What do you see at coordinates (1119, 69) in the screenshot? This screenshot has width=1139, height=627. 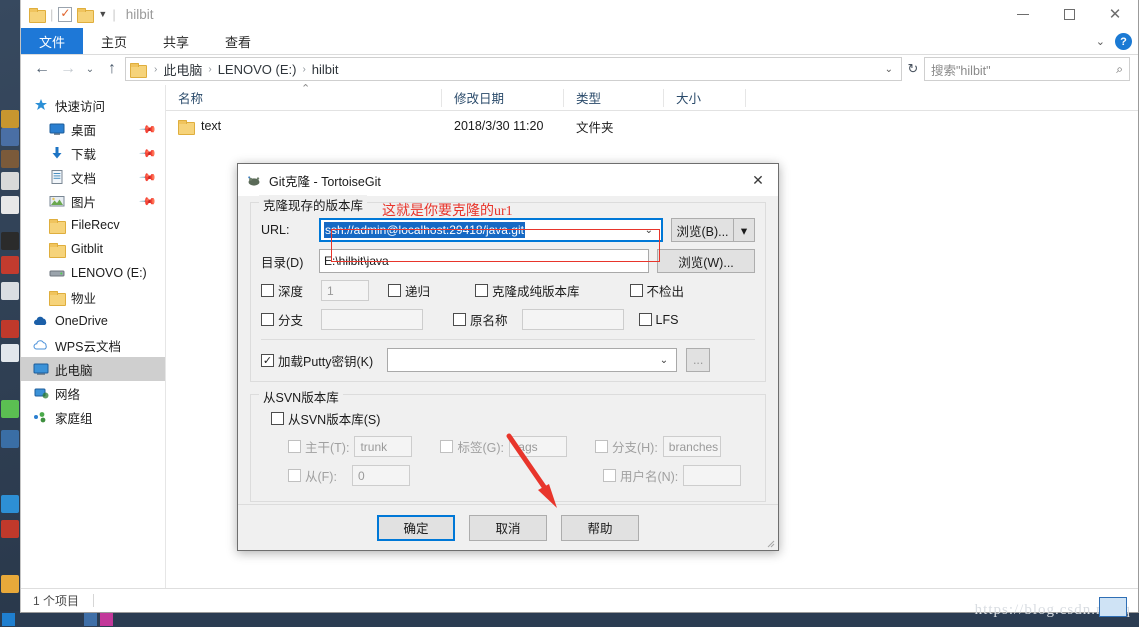 I see `search-icon: ⌕` at bounding box center [1119, 69].